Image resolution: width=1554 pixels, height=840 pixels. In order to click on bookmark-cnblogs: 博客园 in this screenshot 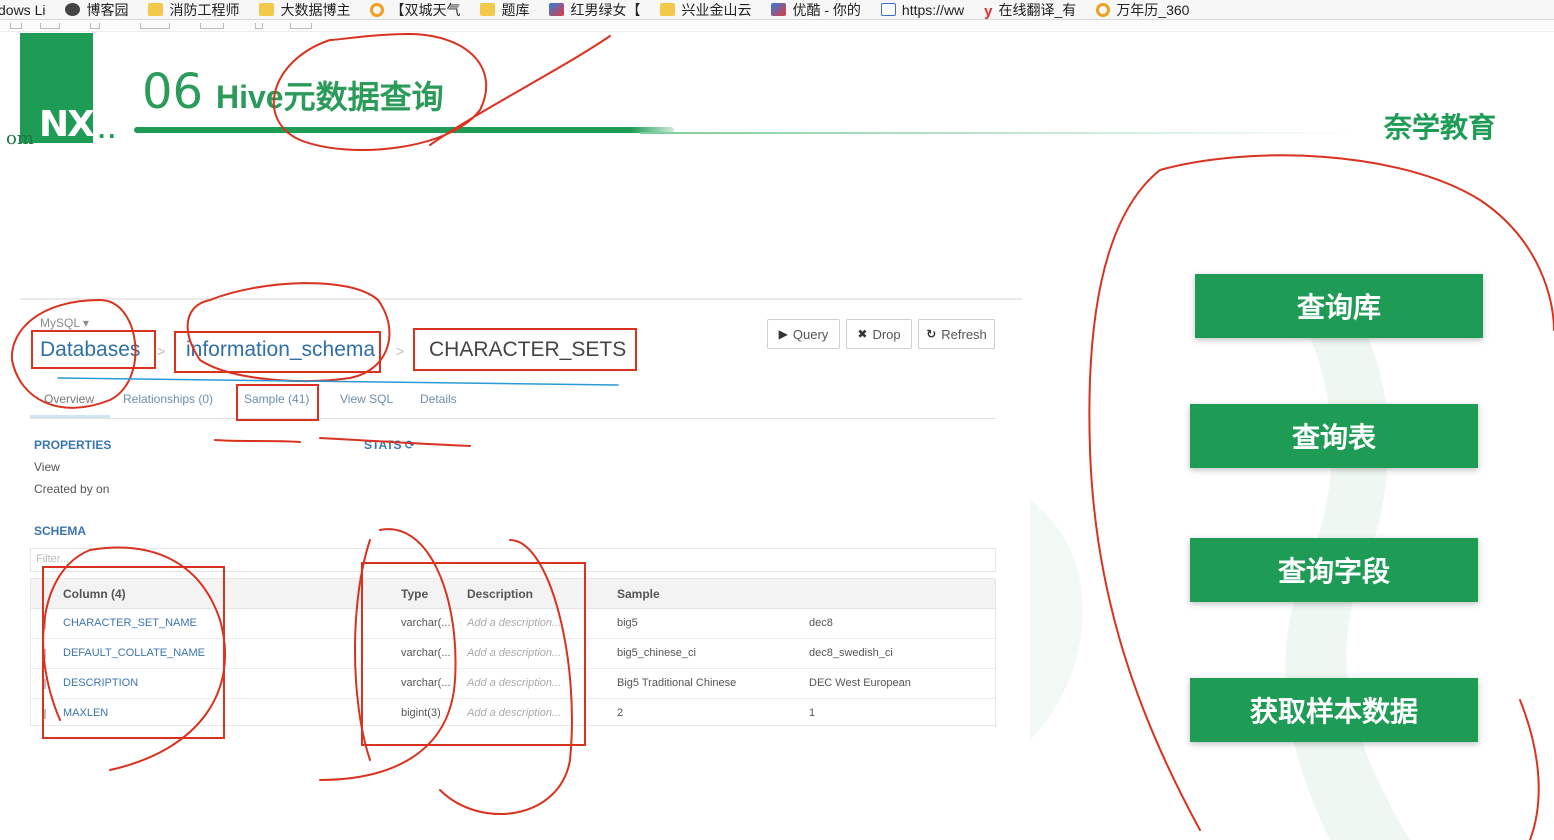, I will do `click(96, 9)`.